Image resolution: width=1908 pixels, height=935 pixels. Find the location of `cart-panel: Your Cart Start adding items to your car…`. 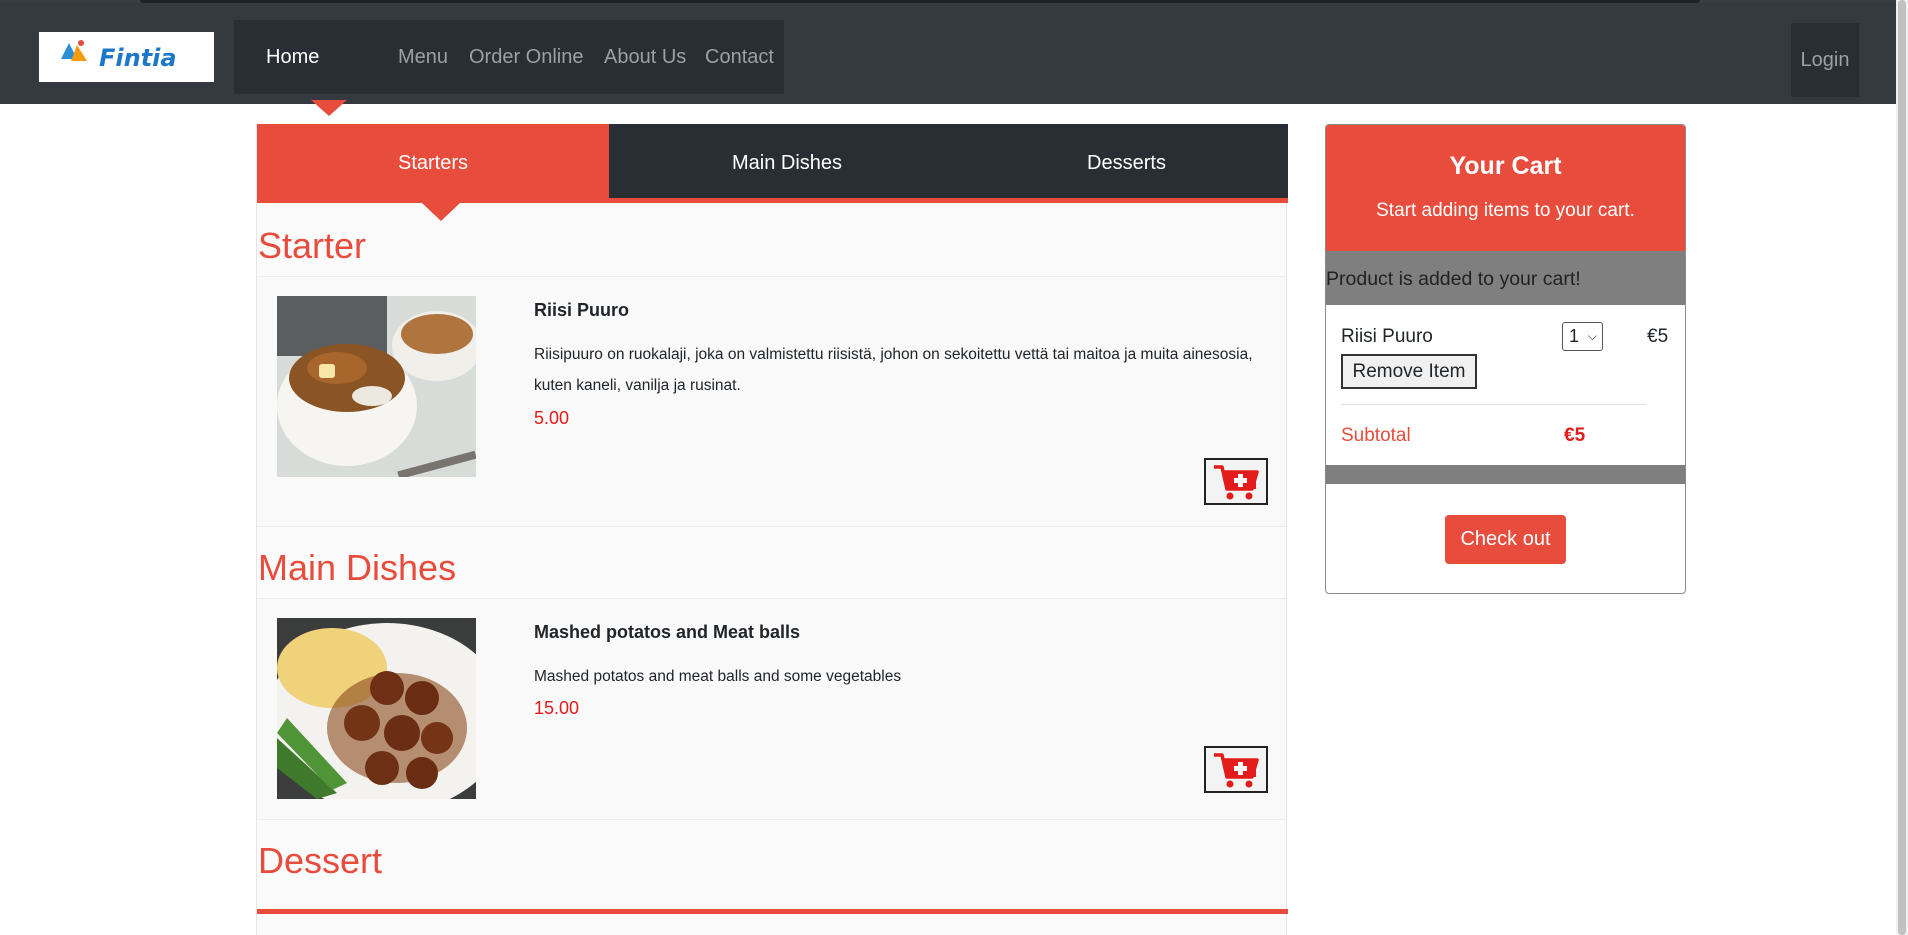

cart-panel: Your Cart Start adding items to your car… is located at coordinates (1505, 359).